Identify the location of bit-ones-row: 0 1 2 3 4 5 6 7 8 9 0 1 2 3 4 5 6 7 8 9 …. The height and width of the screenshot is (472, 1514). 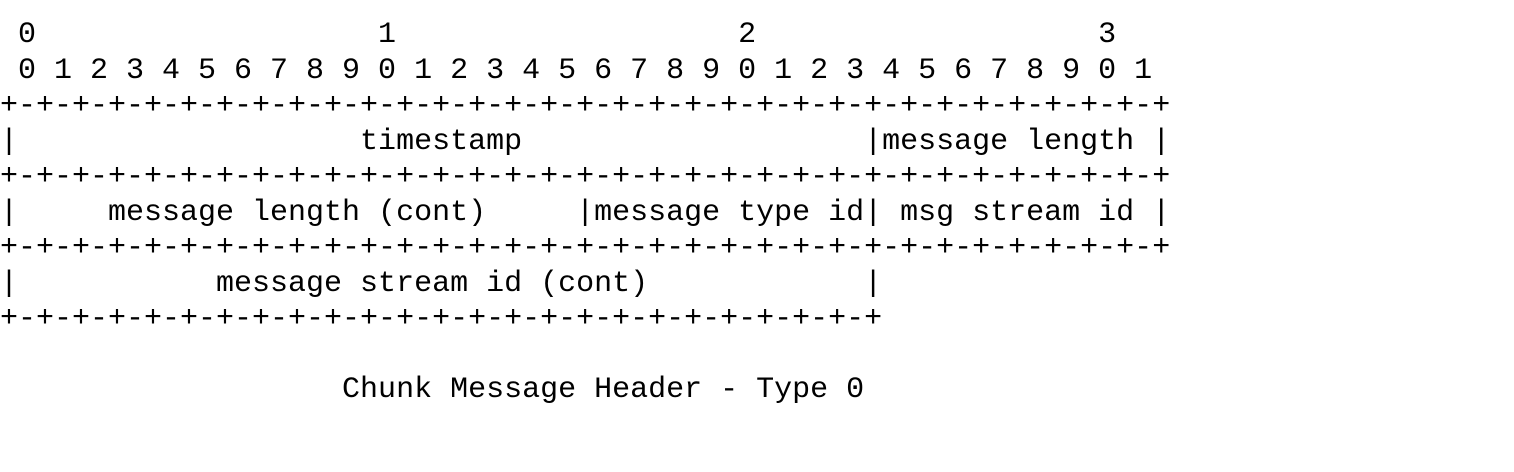
(576, 70).